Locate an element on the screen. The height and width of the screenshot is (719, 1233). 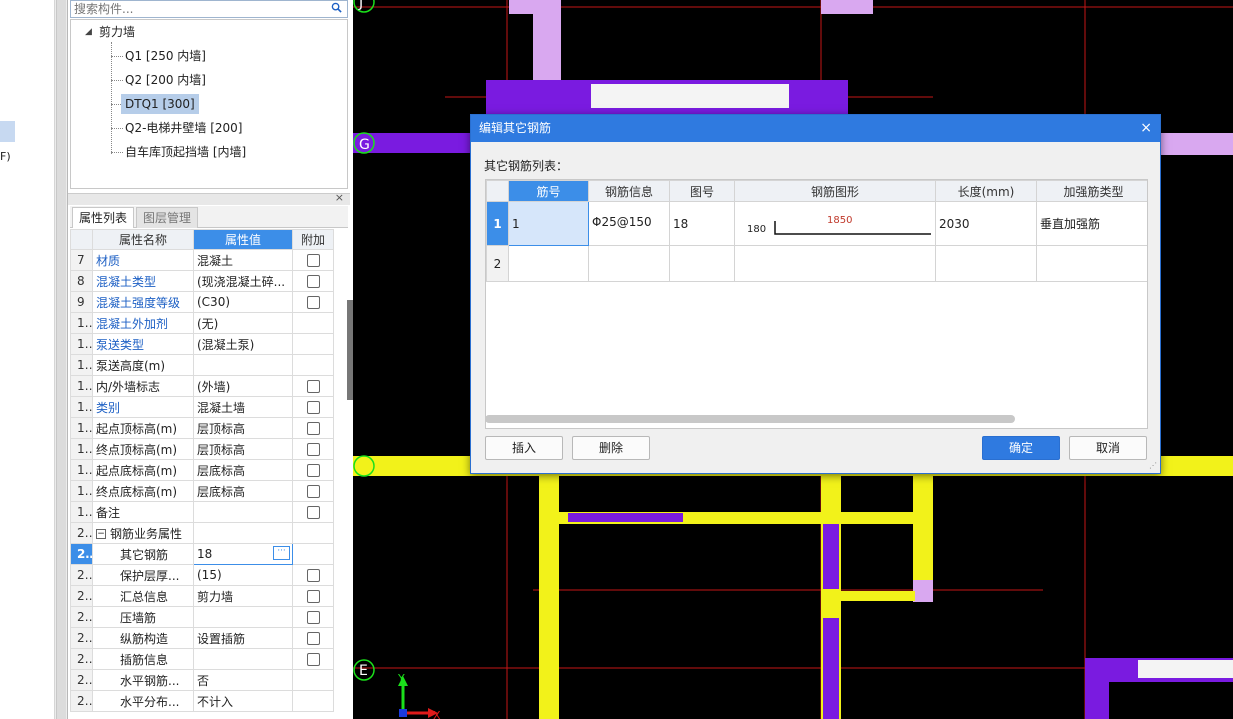
cell-shape is located at coordinates (835, 263).